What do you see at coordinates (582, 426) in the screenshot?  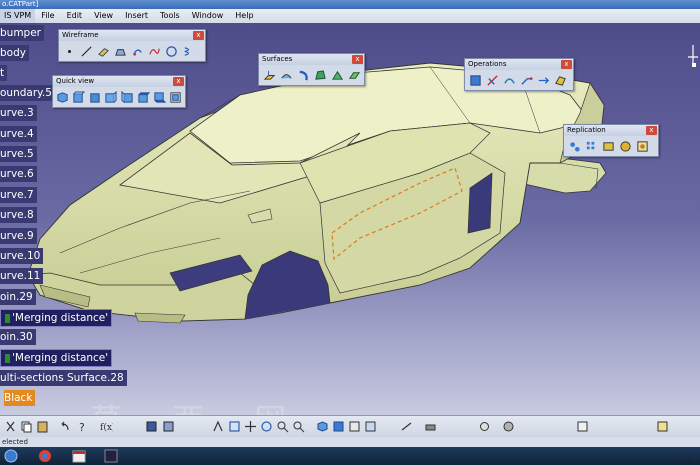 I see `options-icon` at bounding box center [582, 426].